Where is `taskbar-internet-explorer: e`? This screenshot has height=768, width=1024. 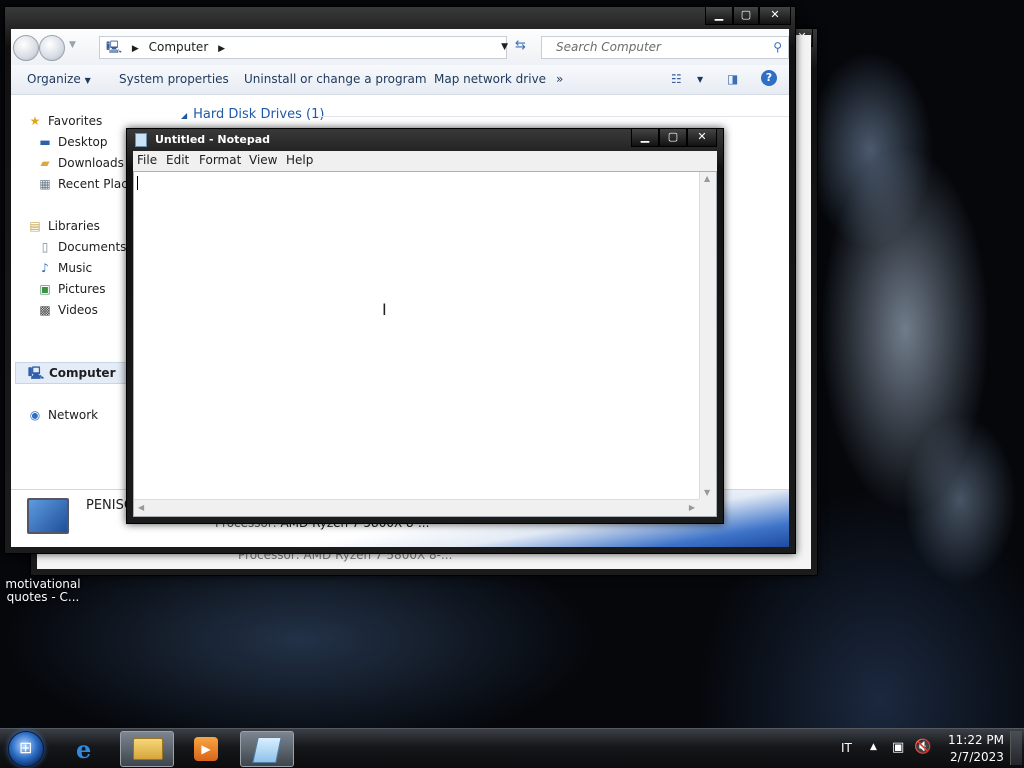
taskbar-internet-explorer: e is located at coordinates (89, 749).